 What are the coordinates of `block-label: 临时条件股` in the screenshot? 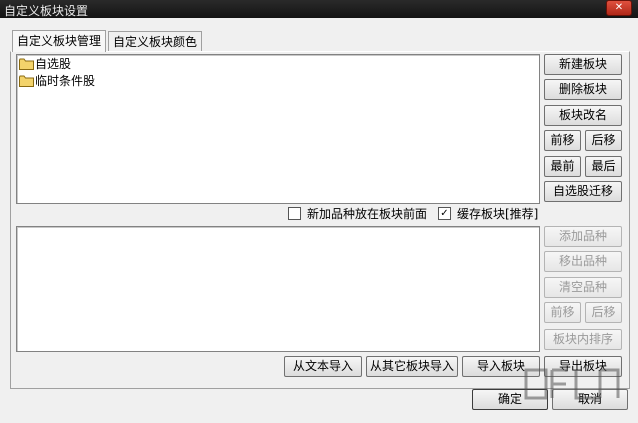 It's located at (65, 81).